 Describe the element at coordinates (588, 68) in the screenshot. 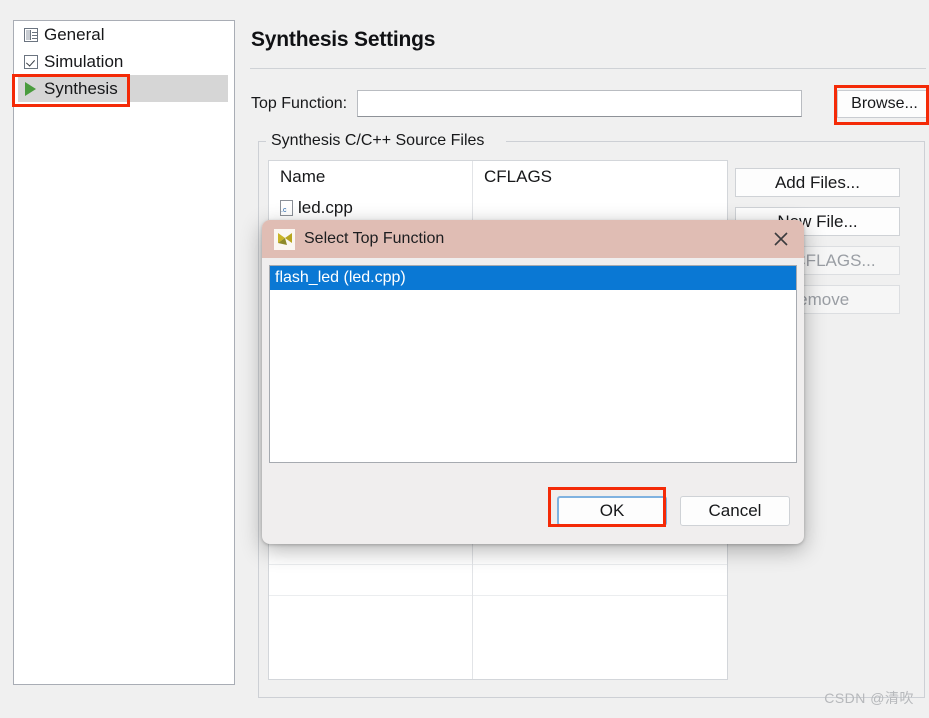

I see `title-divider` at that location.